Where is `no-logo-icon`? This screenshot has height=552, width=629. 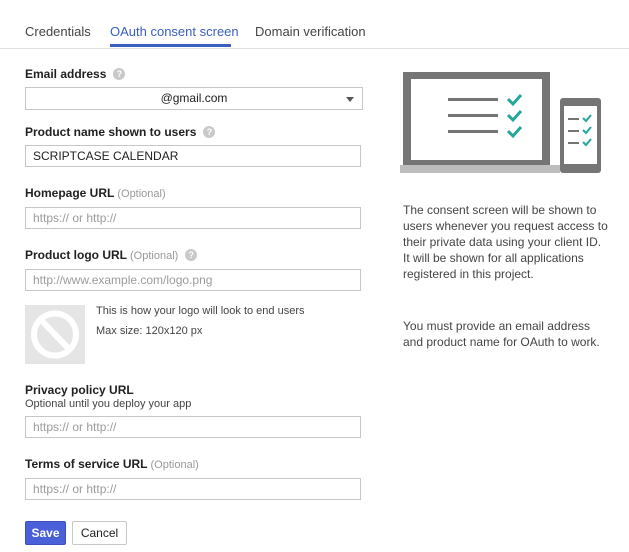 no-logo-icon is located at coordinates (55, 334).